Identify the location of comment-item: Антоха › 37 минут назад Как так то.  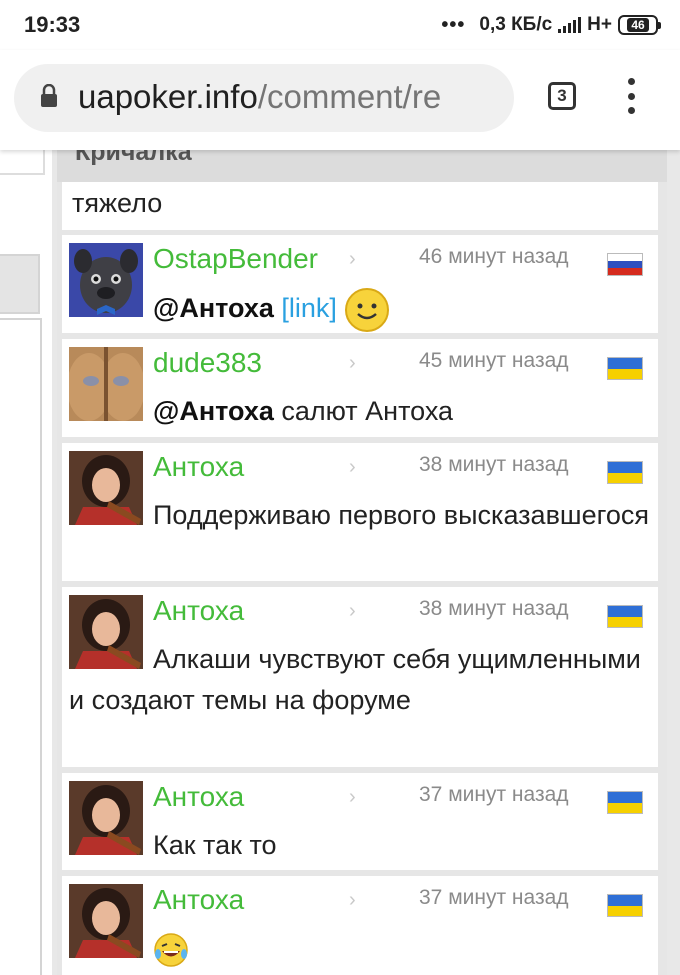
(360, 821).